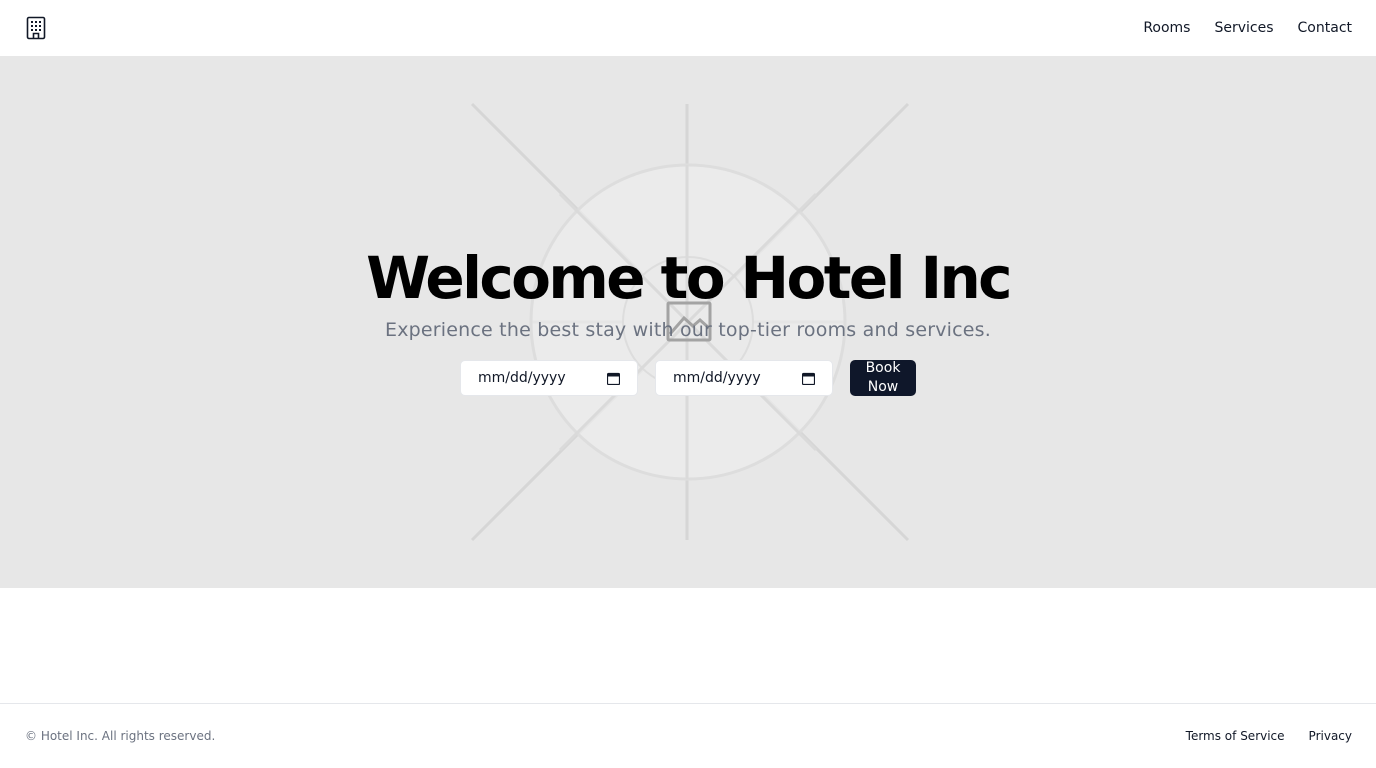 The height and width of the screenshot is (768, 1376). What do you see at coordinates (689, 278) in the screenshot?
I see `hero-title: Welcome to Hotel Inc` at bounding box center [689, 278].